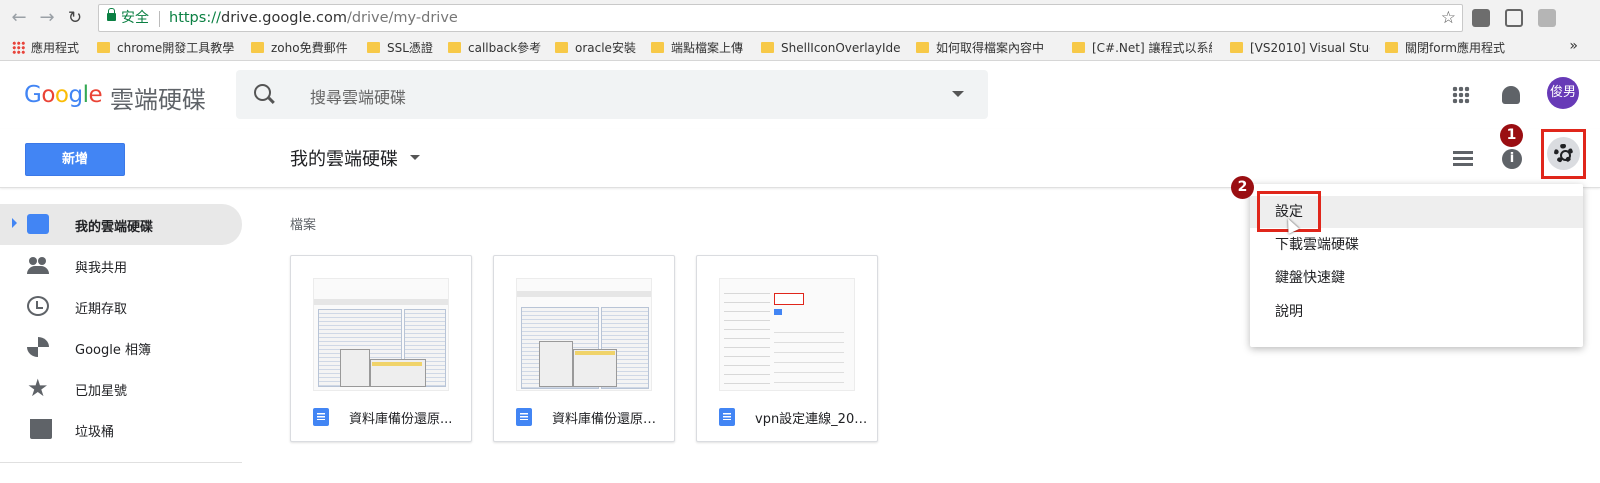 This screenshot has width=1600, height=483. What do you see at coordinates (1511, 95) in the screenshot?
I see `notifications-bell-icon` at bounding box center [1511, 95].